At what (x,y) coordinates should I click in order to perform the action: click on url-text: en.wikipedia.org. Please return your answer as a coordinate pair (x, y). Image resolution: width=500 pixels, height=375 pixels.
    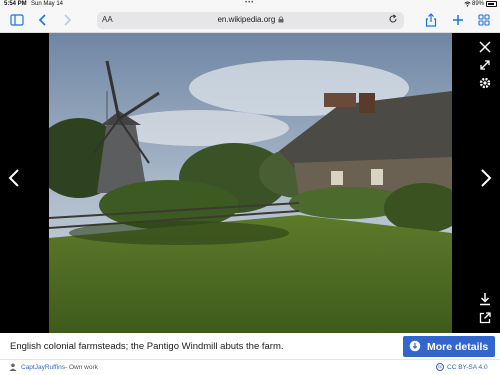
    Looking at the image, I should click on (250, 19).